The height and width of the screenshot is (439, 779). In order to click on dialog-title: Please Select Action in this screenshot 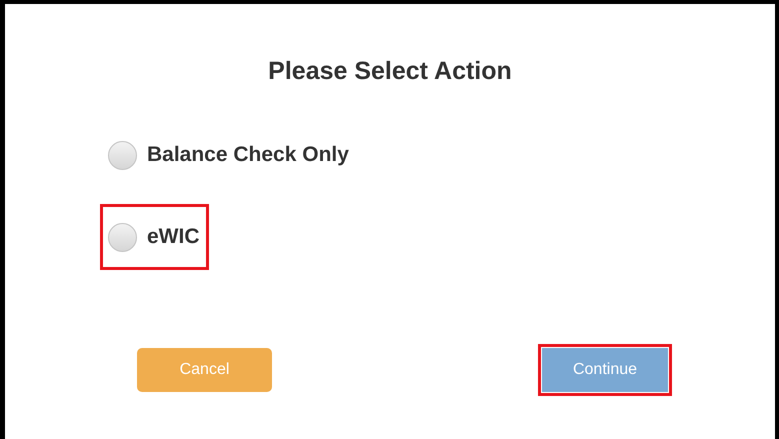, I will do `click(390, 71)`.